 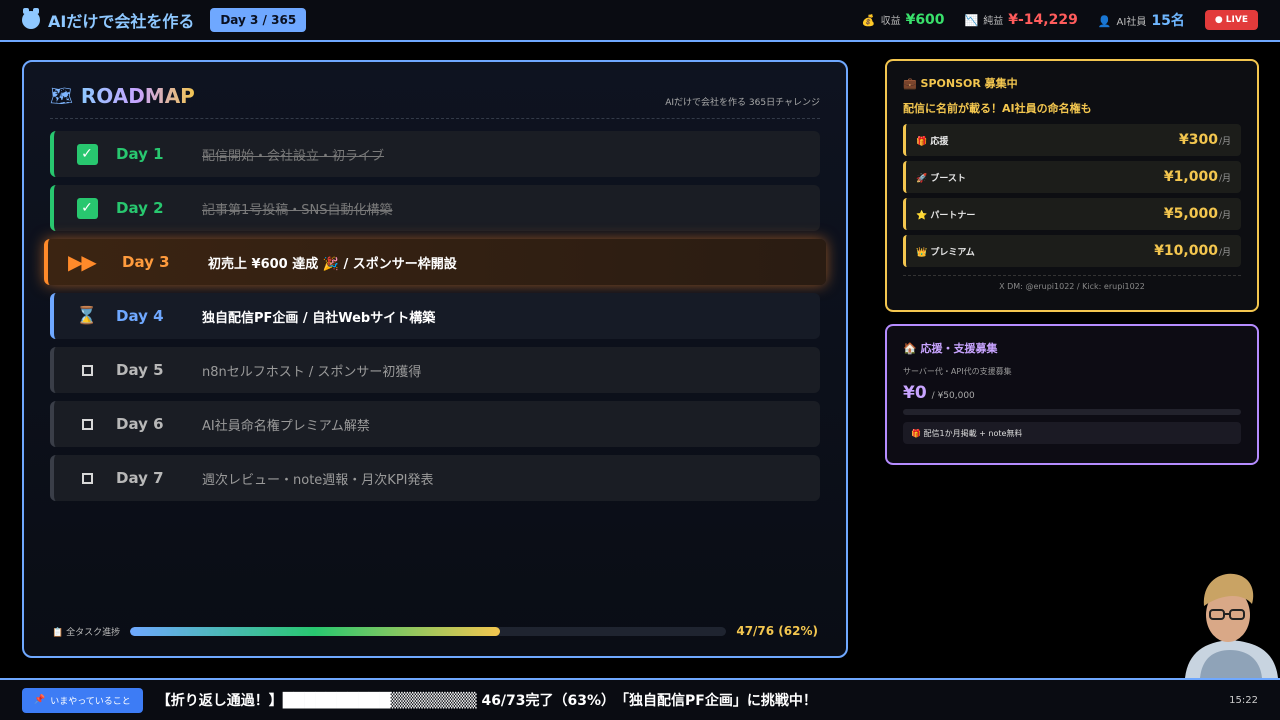 What do you see at coordinates (777, 631) in the screenshot?
I see `progress-value: 47/76 (62%)` at bounding box center [777, 631].